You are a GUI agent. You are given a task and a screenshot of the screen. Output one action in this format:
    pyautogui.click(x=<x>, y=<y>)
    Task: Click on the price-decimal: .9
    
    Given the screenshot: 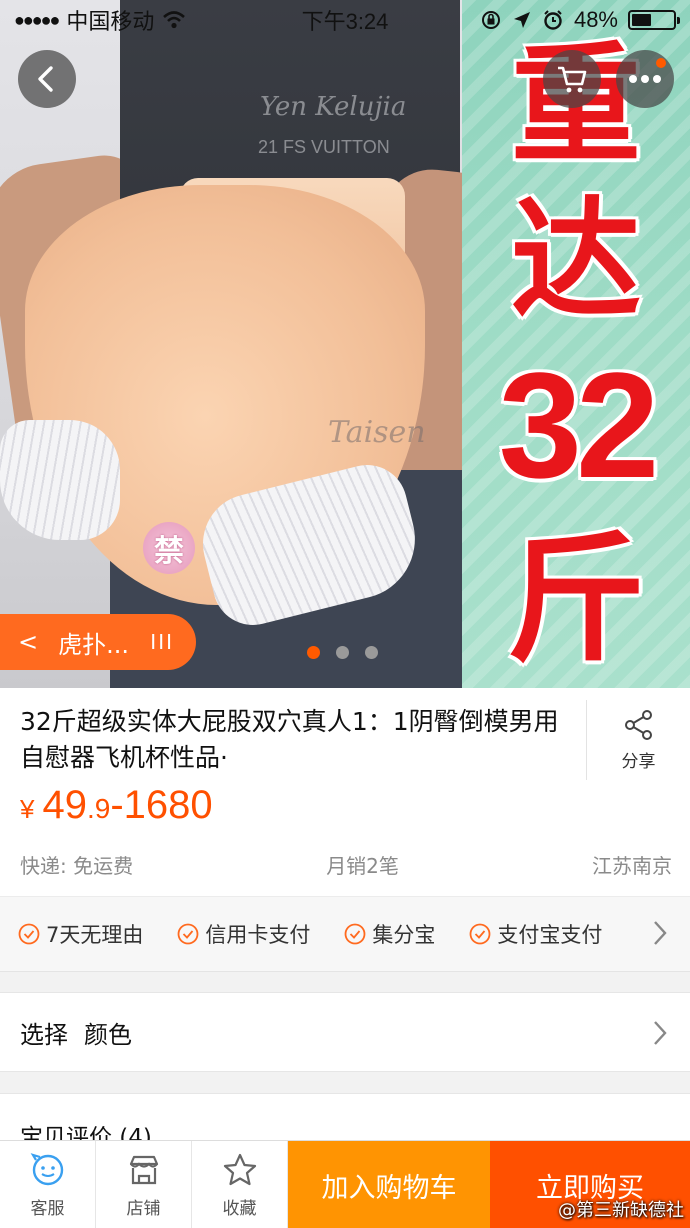 What is the action you would take?
    pyautogui.click(x=98, y=808)
    